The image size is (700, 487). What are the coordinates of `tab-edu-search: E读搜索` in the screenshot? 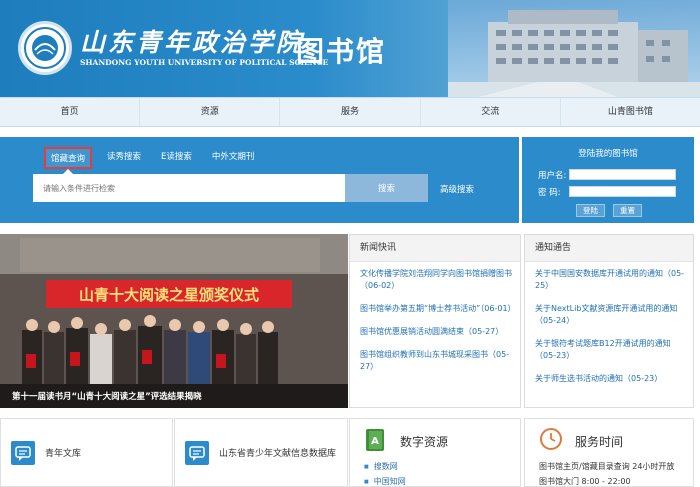 It's located at (176, 158).